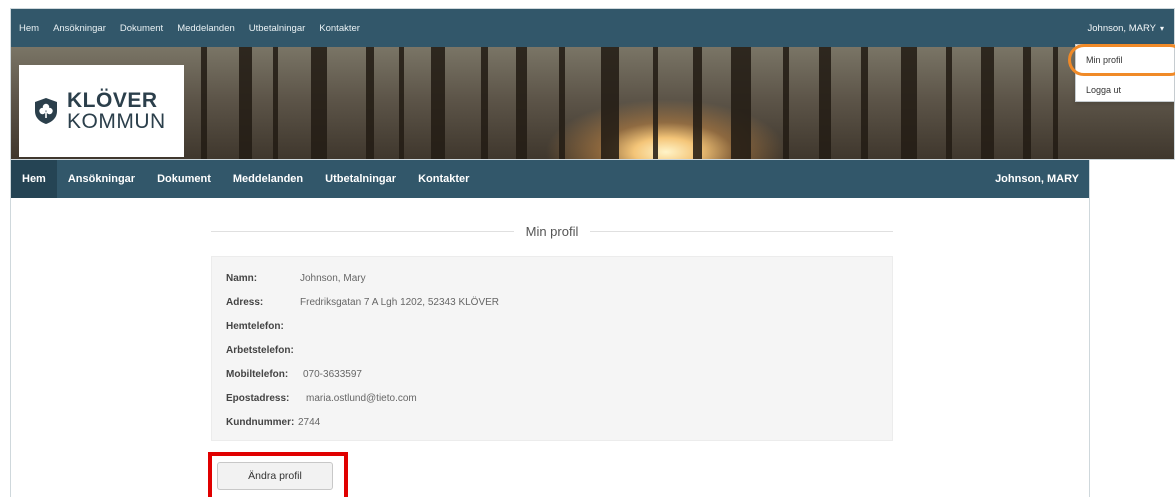 The width and height of the screenshot is (1175, 497). What do you see at coordinates (277, 28) in the screenshot?
I see `nav-utbetalningar-small: Utbetalningar` at bounding box center [277, 28].